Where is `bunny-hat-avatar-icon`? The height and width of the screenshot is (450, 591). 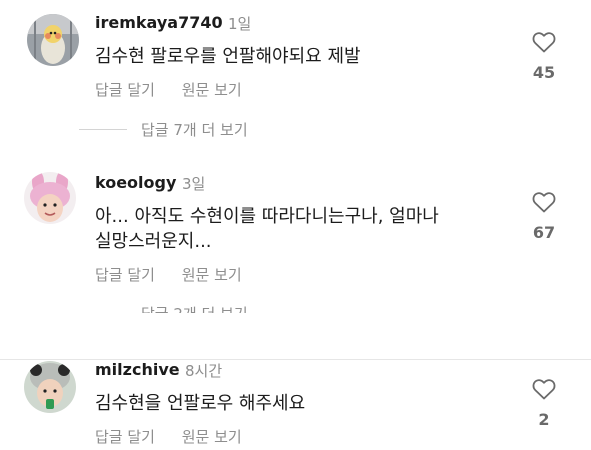
bunny-hat-avatar-icon is located at coordinates (50, 198).